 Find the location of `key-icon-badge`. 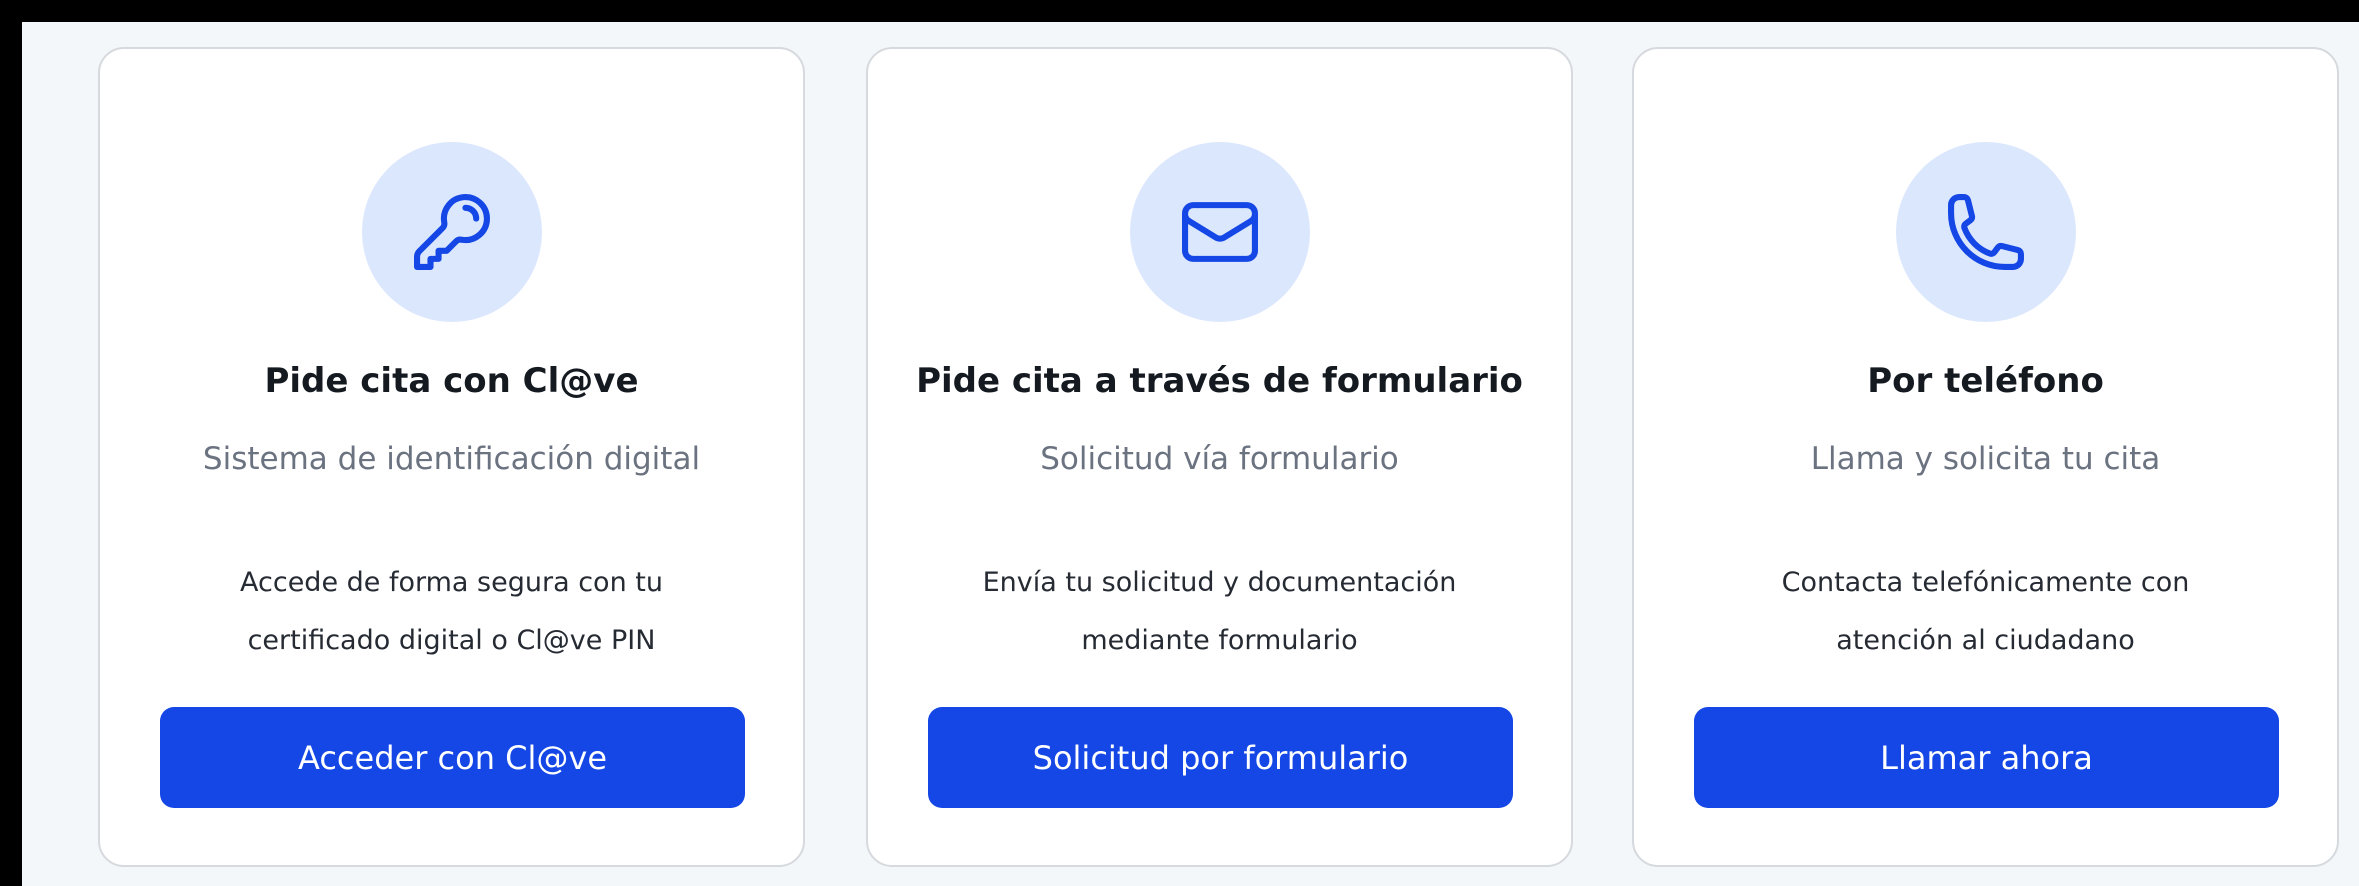

key-icon-badge is located at coordinates (452, 232).